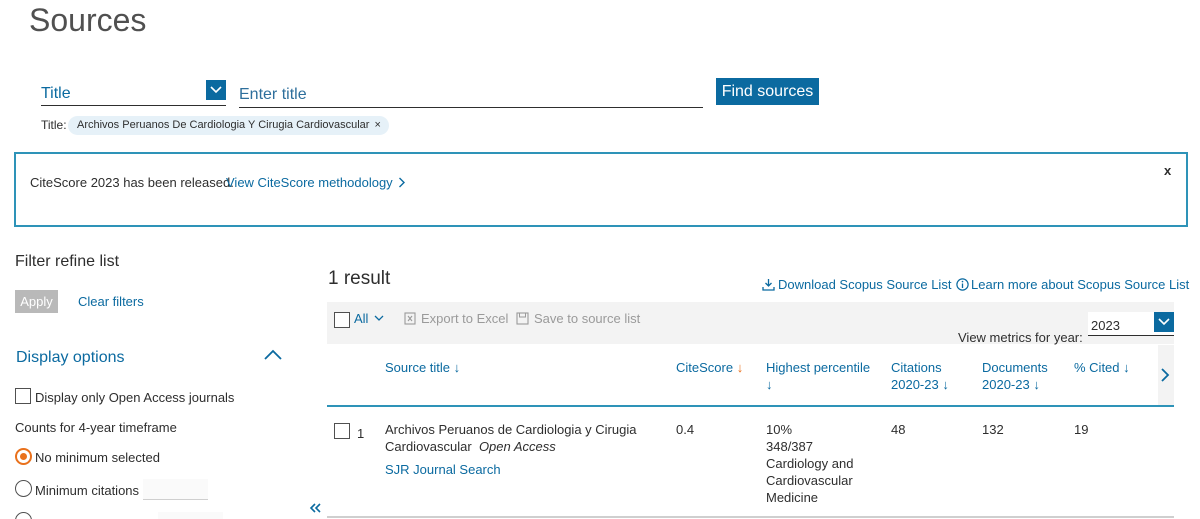  I want to click on column-citescore: CiteScore ↓, so click(709, 367).